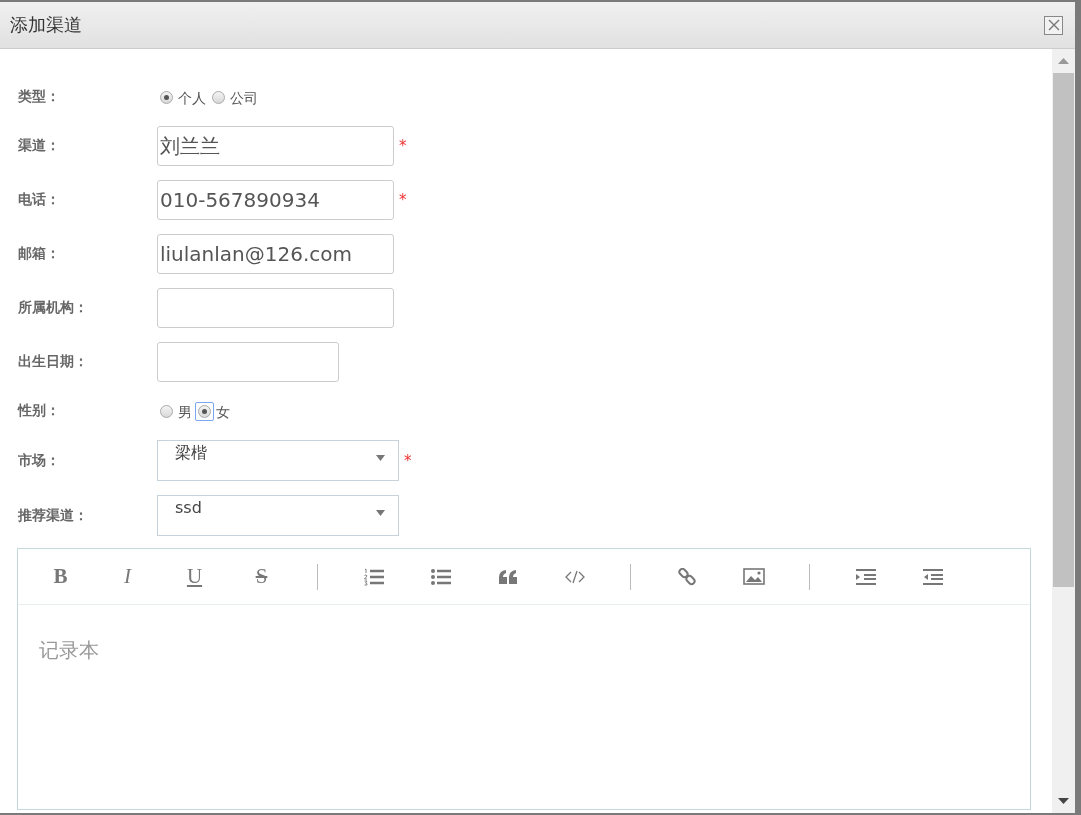  Describe the element at coordinates (275, 308) in the screenshot. I see `input-field` at that location.